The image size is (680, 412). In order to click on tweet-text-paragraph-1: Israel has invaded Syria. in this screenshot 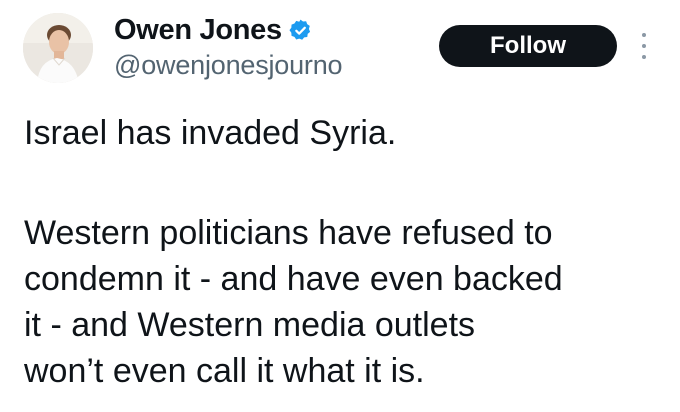, I will do `click(210, 133)`.